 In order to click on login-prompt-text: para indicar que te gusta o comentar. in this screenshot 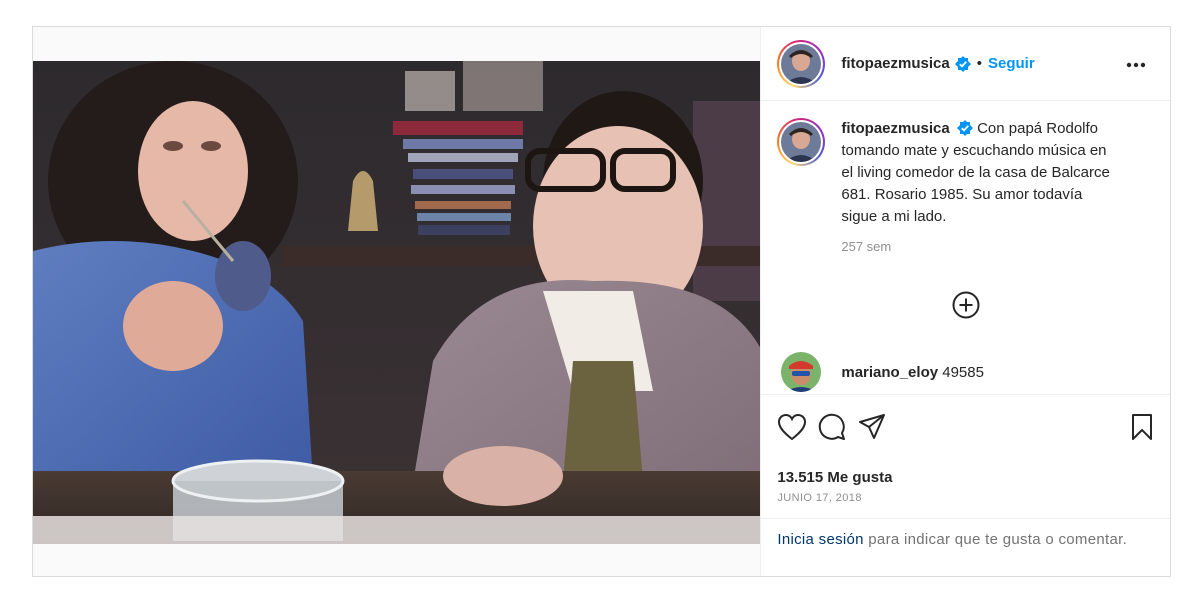, I will do `click(998, 539)`.